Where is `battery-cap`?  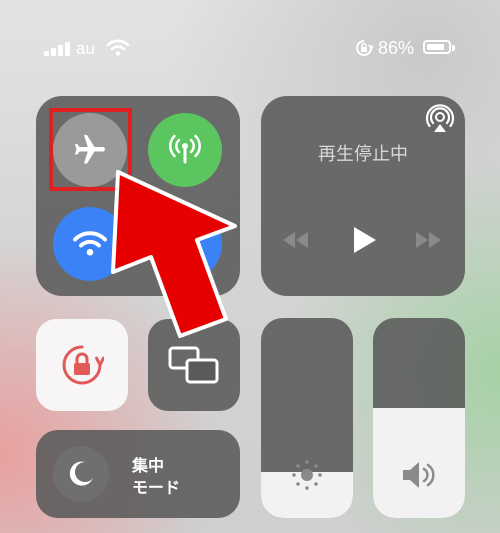
battery-cap is located at coordinates (453, 48).